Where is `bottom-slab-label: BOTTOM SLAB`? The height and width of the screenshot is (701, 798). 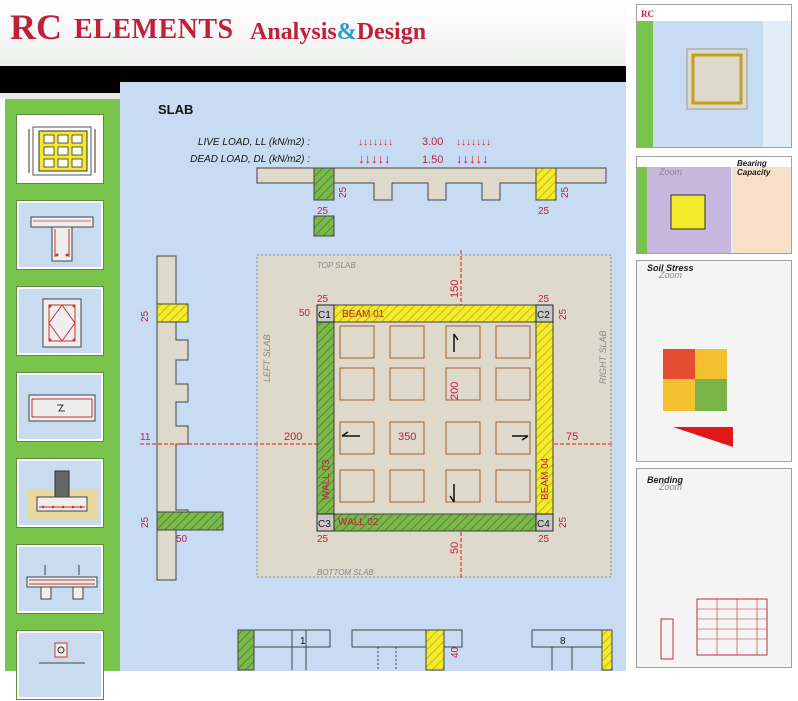 bottom-slab-label: BOTTOM SLAB is located at coordinates (345, 572).